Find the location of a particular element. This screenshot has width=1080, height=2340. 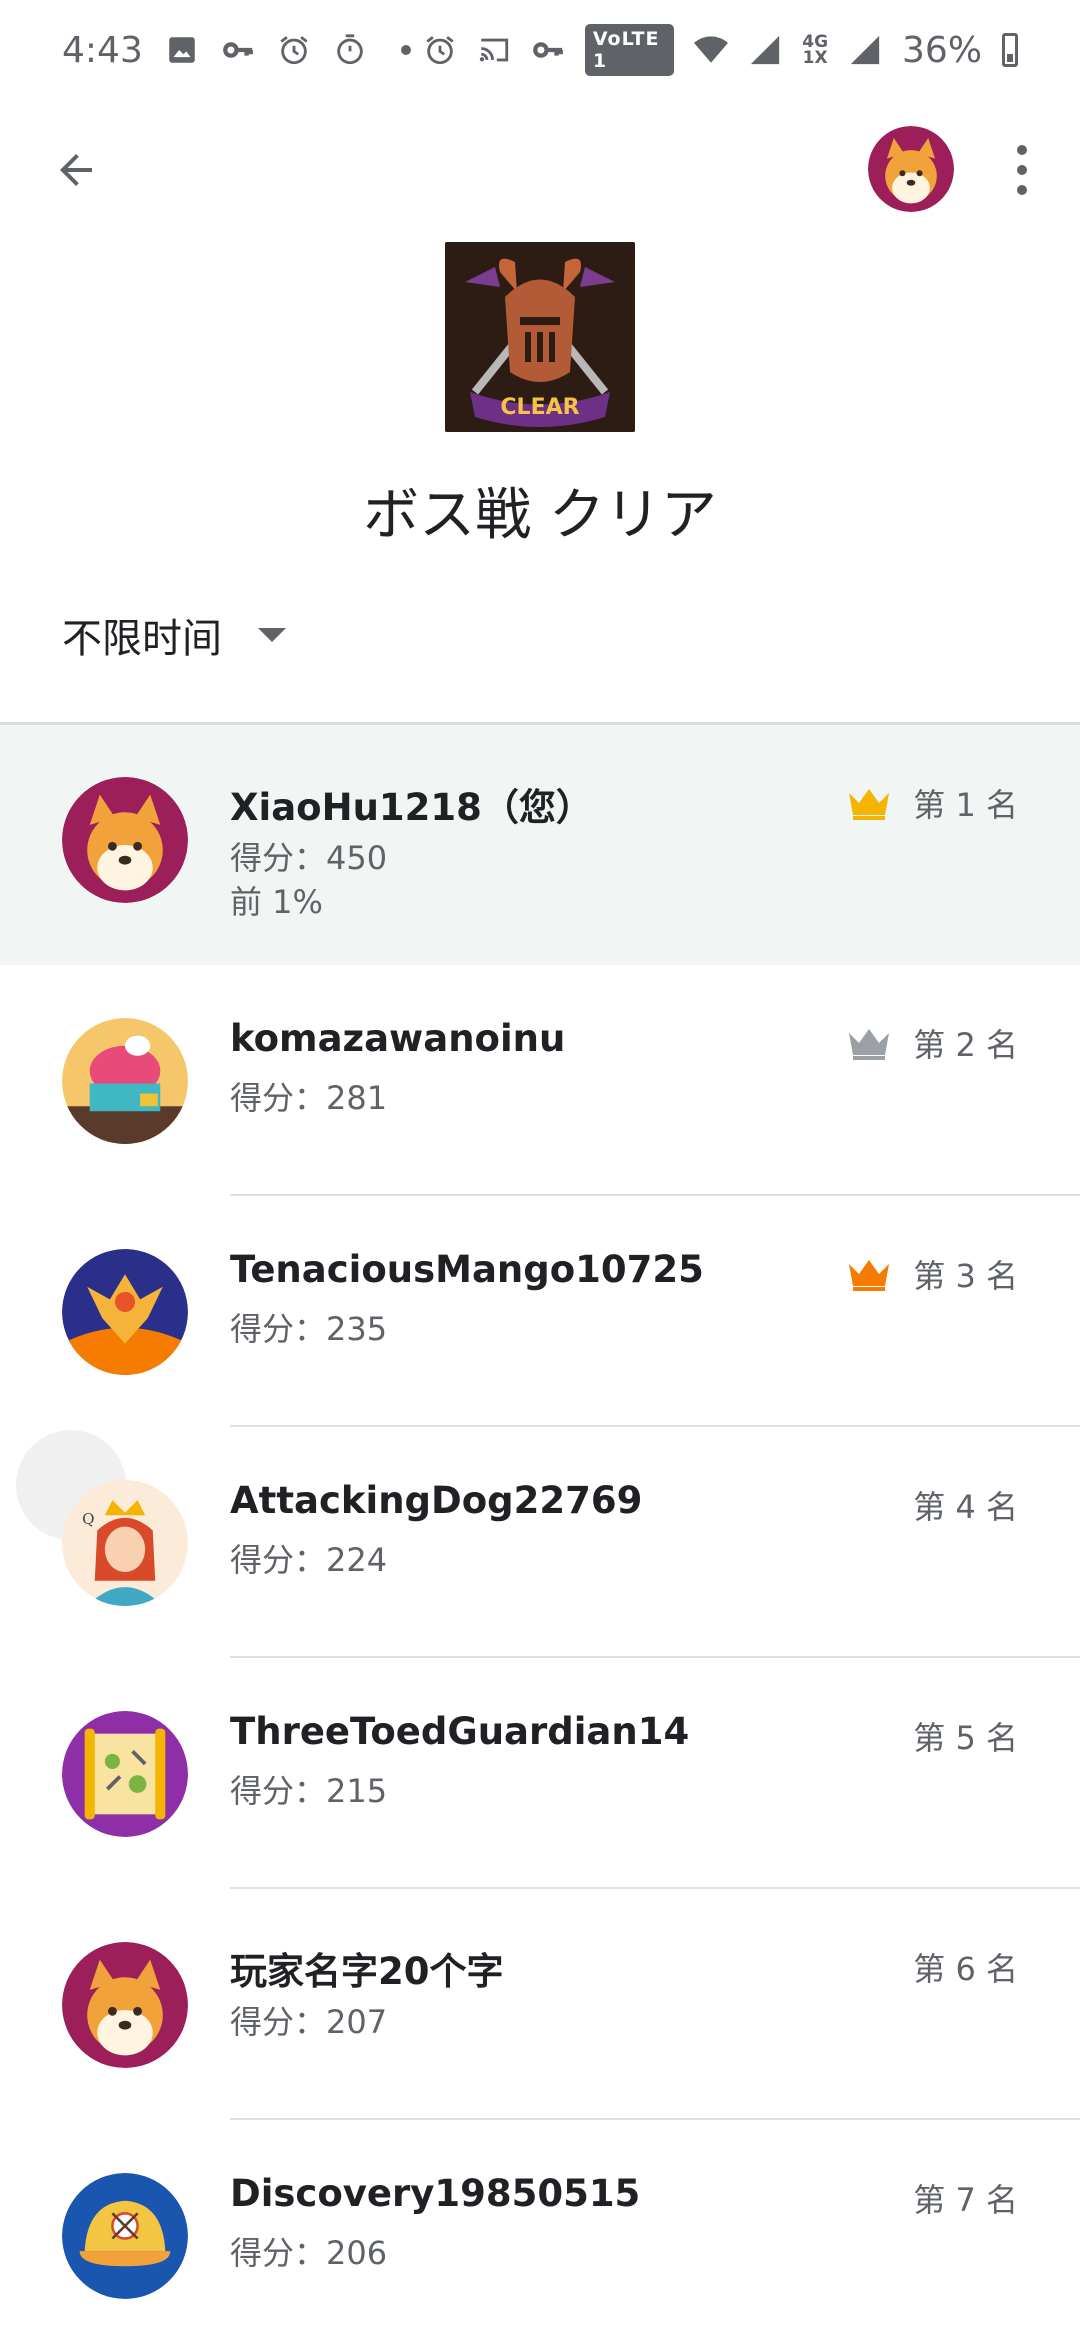

status-bar: 4:43 VoLTE 1 4G 1X 36% is located at coordinates (540, 50).